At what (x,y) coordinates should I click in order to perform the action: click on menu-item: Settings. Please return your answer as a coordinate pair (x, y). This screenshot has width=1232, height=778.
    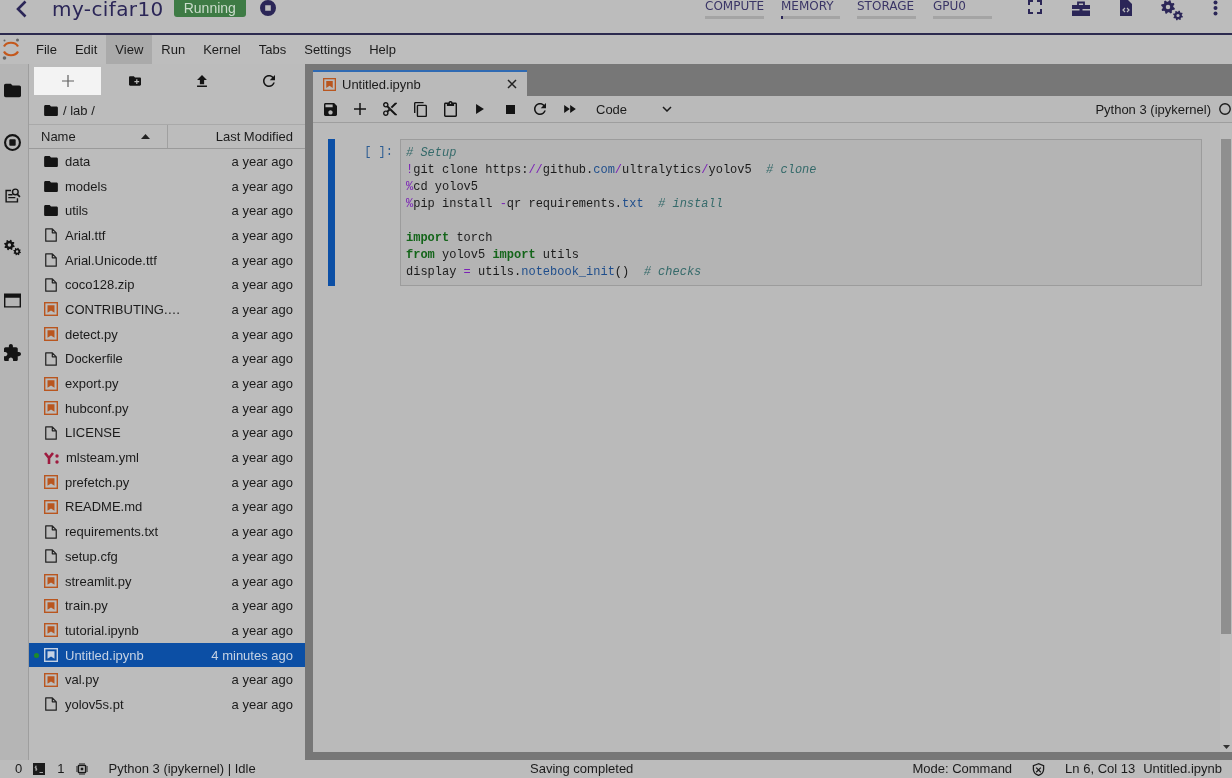
    Looking at the image, I should click on (328, 49).